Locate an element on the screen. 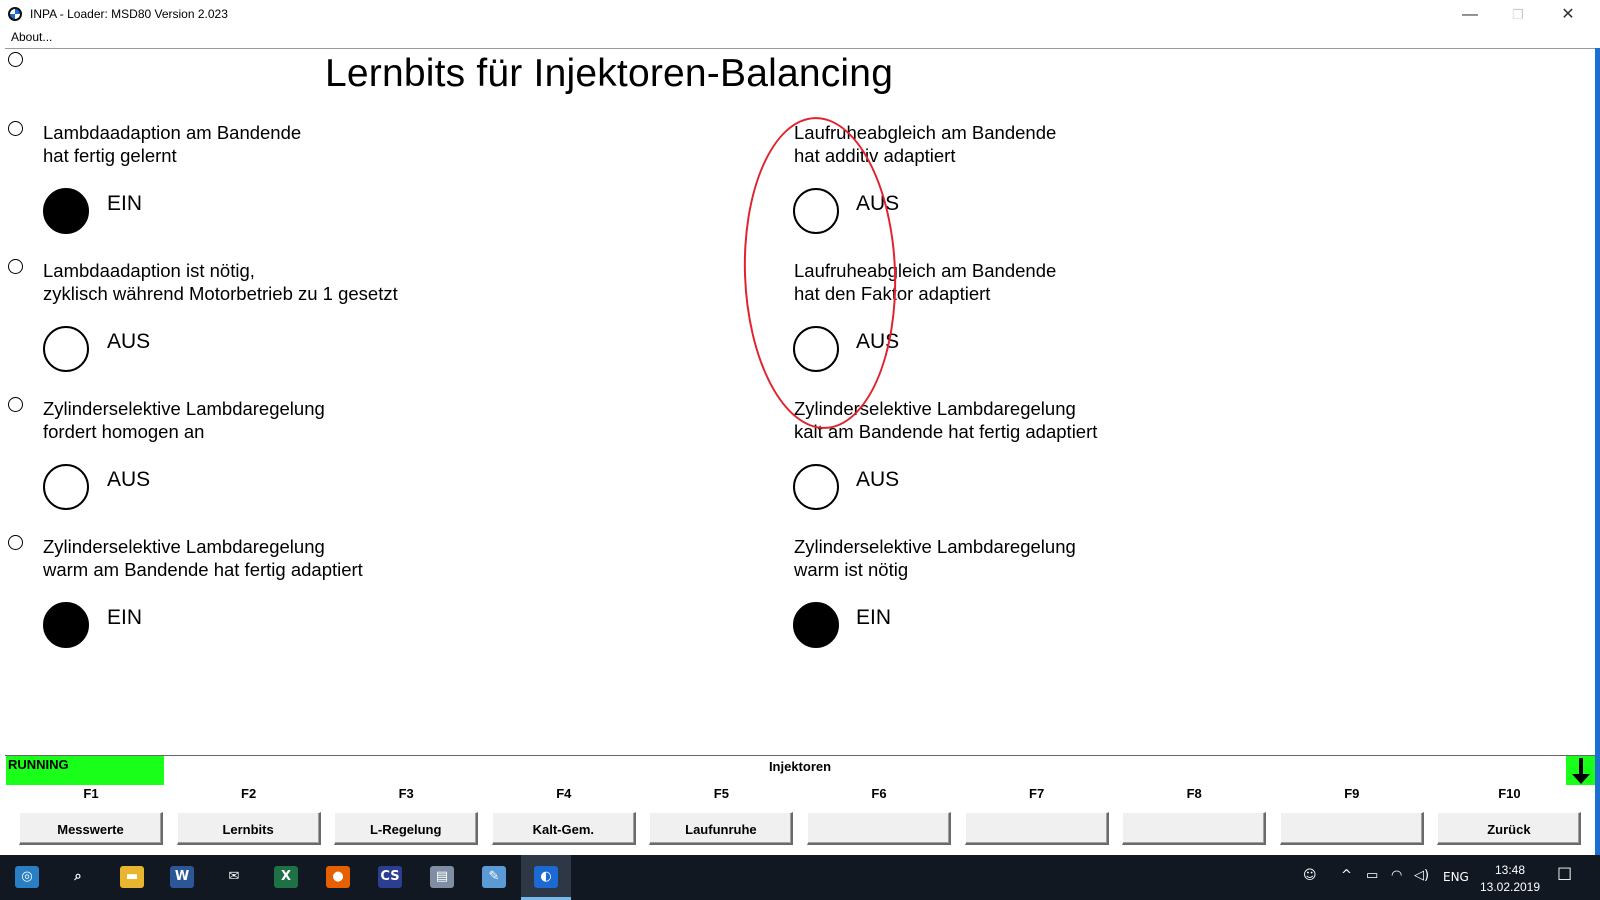 The width and height of the screenshot is (1600, 900). status-running: RUNNING is located at coordinates (85, 770).